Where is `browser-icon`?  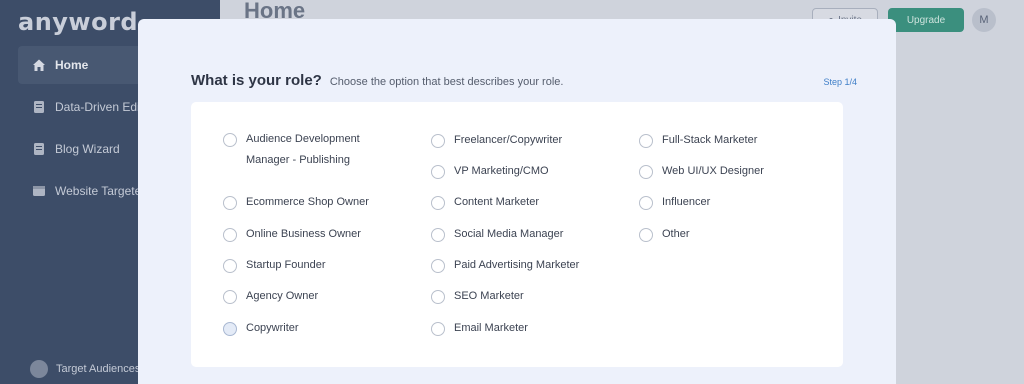 browser-icon is located at coordinates (39, 191).